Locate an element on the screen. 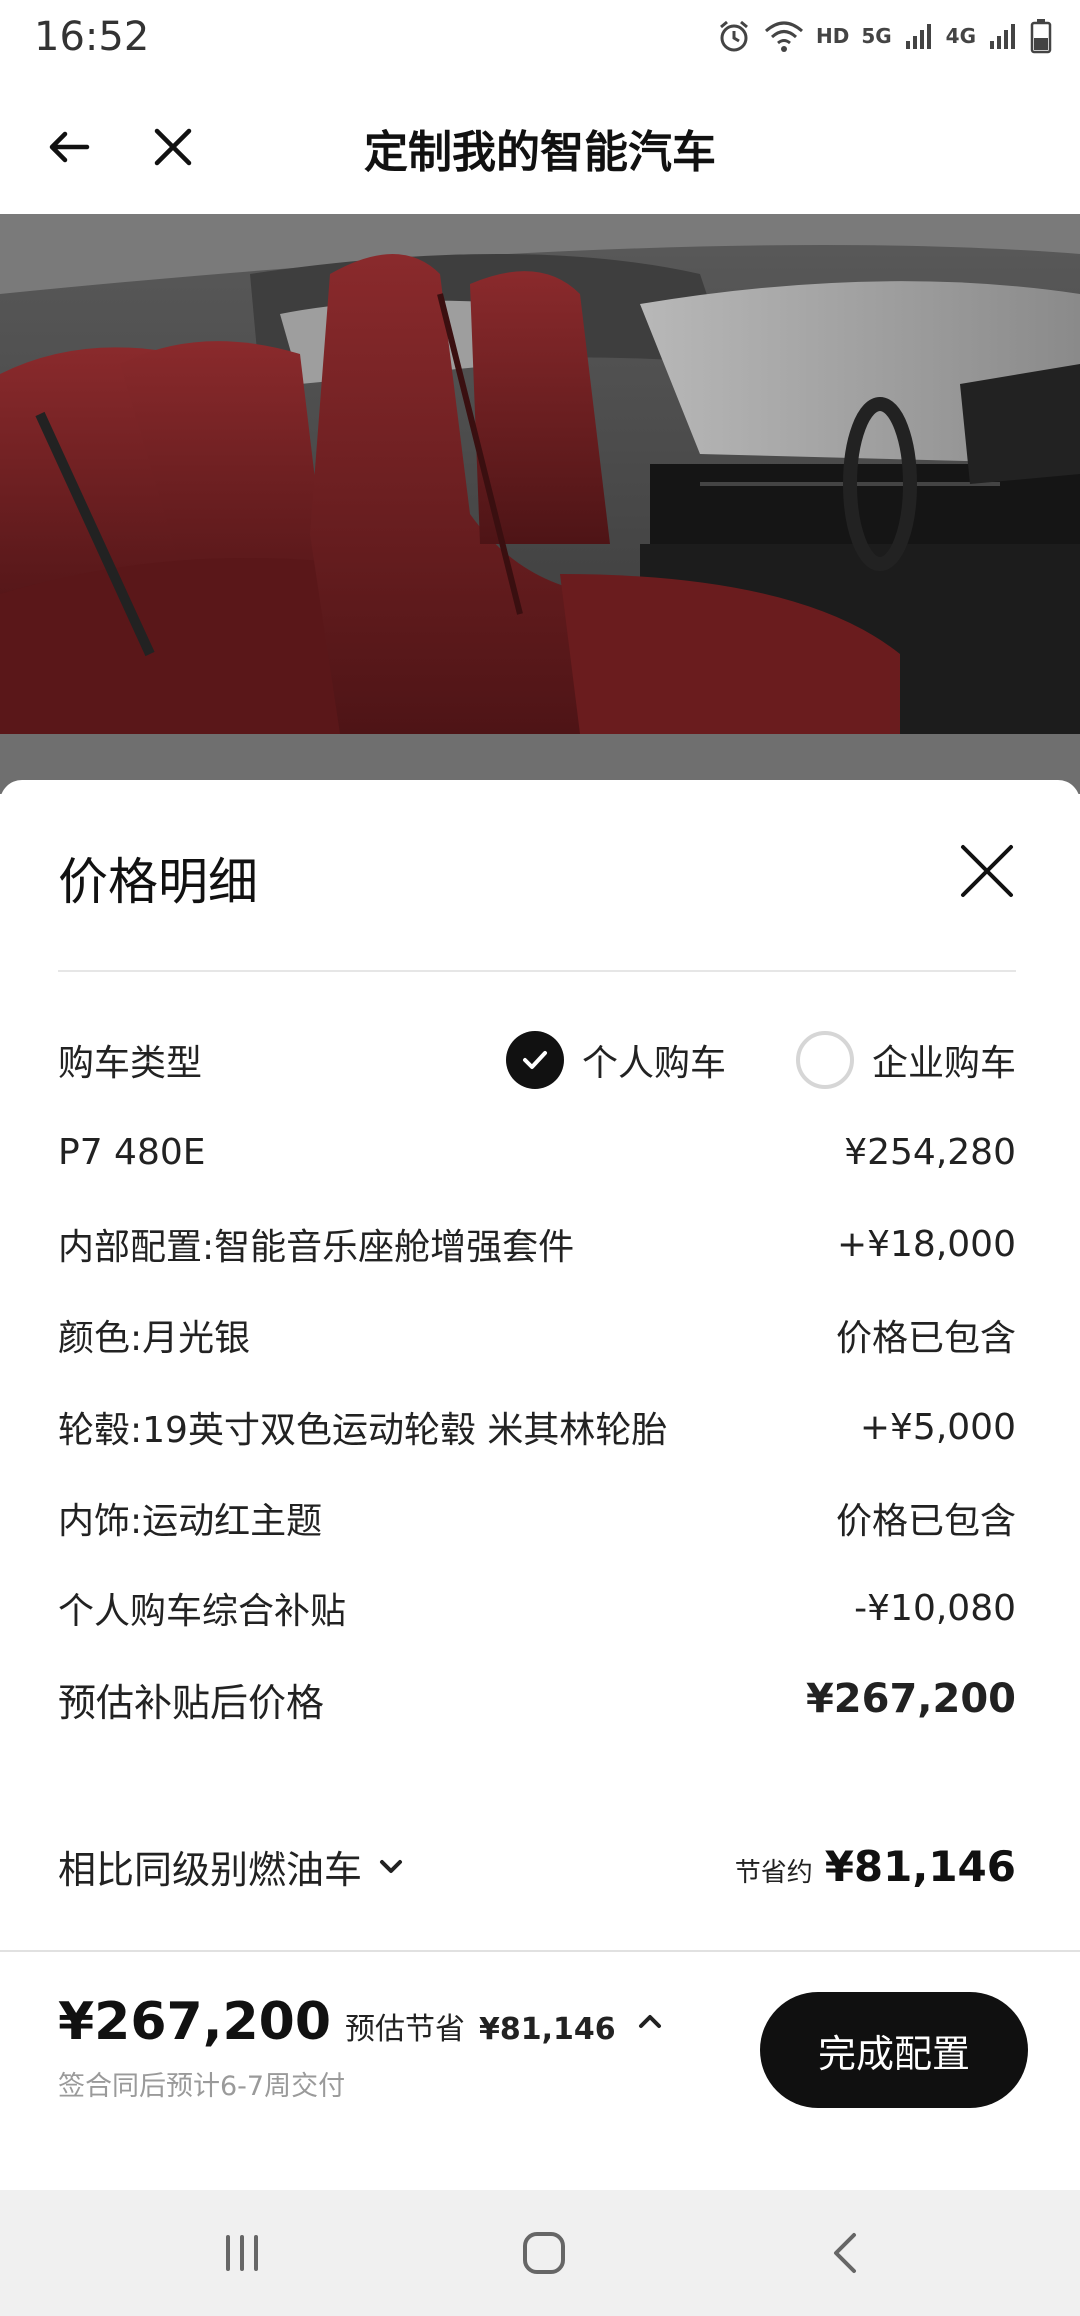 This screenshot has width=1080, height=2316. net-4g-label: 4G is located at coordinates (960, 36).